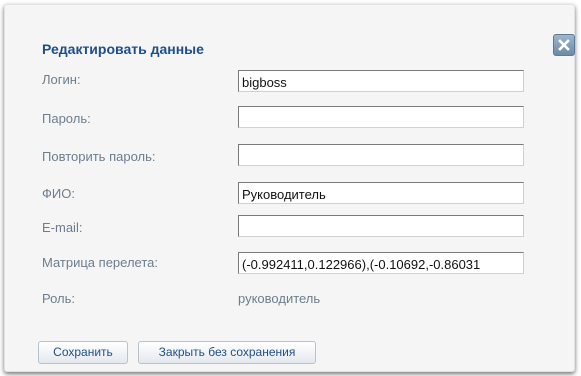  Describe the element at coordinates (83, 352) in the screenshot. I see `save-button: Сохранить` at that location.